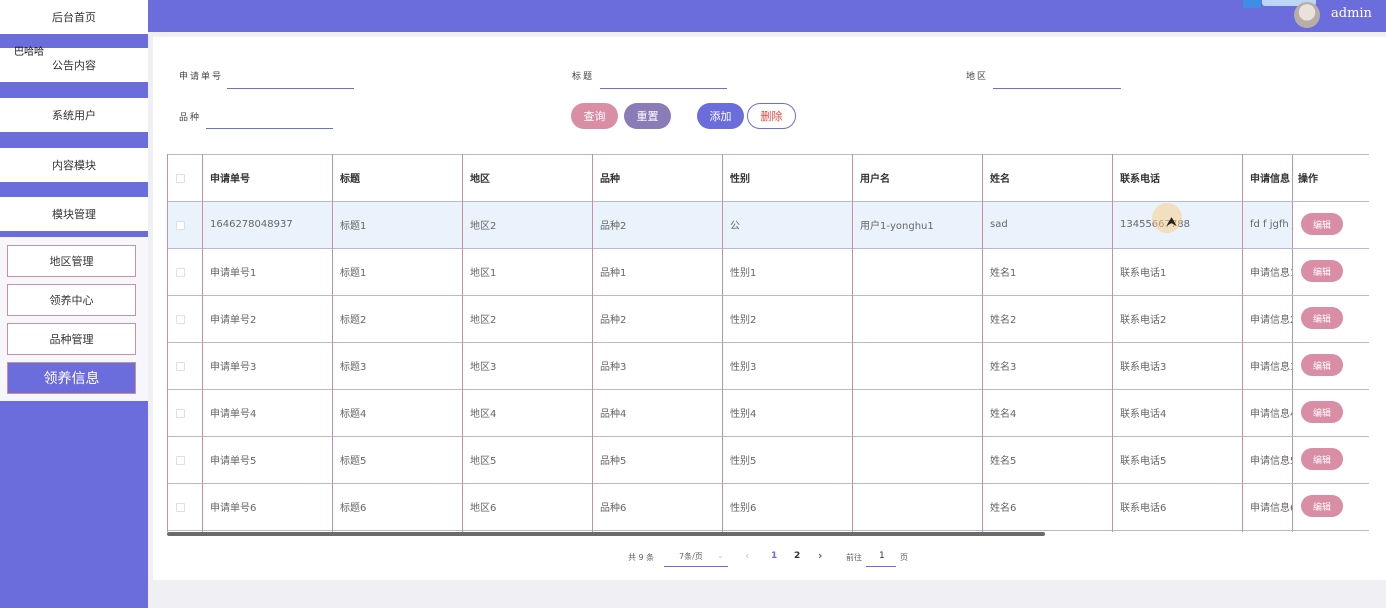 This screenshot has width=1386, height=608. Describe the element at coordinates (233, 414) in the screenshot. I see `table-cell: 申请单号4` at that location.